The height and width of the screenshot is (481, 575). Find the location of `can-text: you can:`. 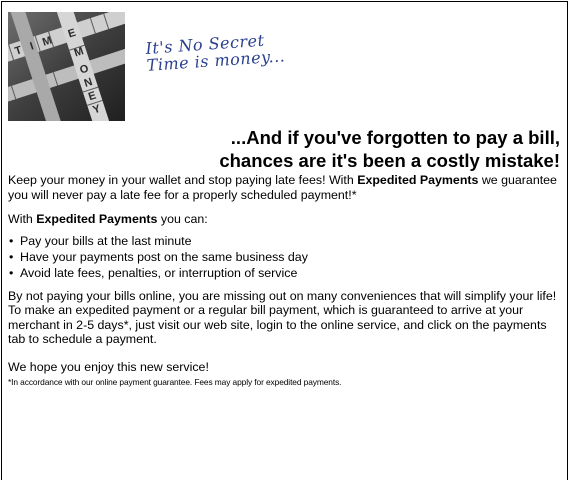

can-text: you can: is located at coordinates (182, 219).